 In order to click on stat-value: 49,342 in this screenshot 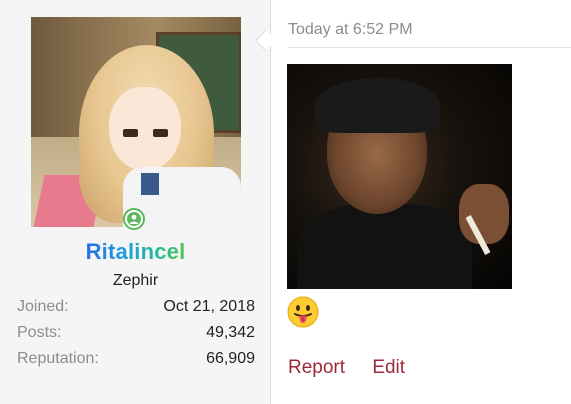, I will do `click(230, 337)`.